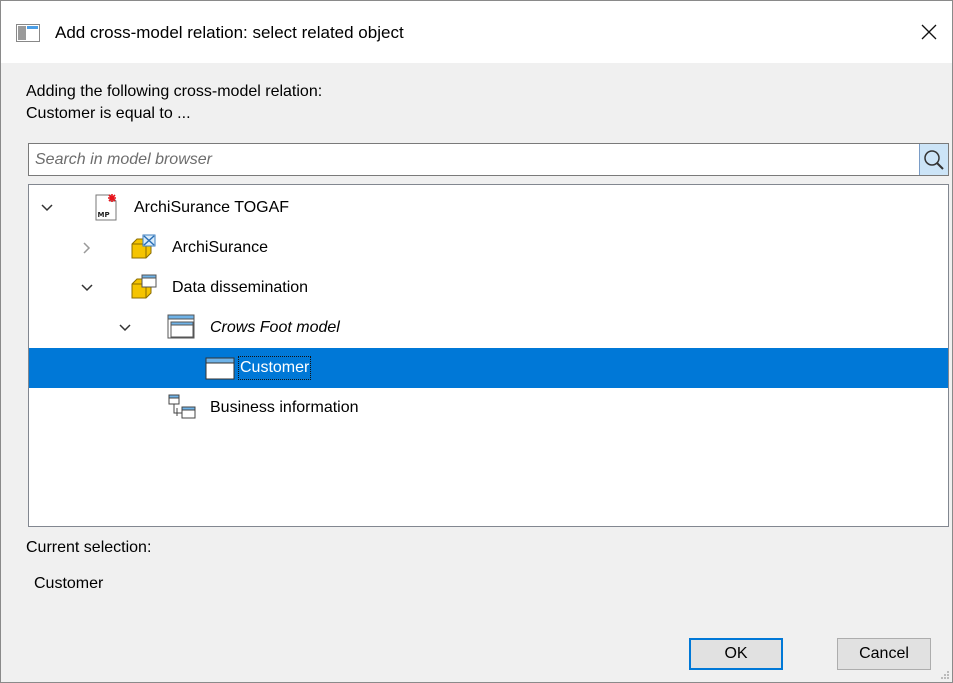  I want to click on svg-text: MP, so click(104, 215).